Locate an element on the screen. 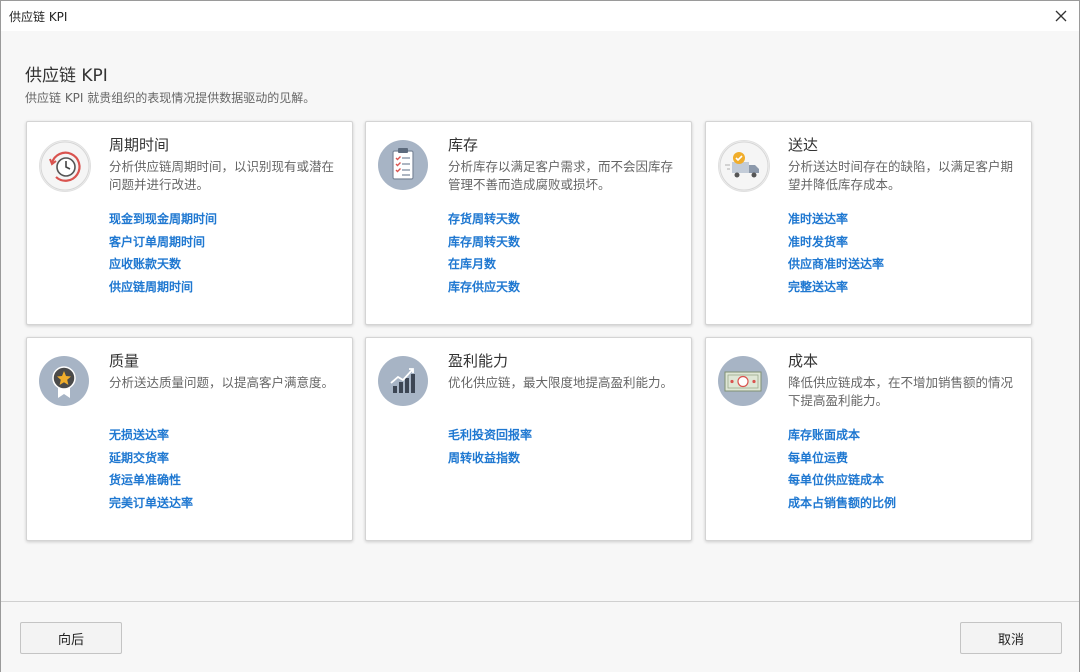 Image resolution: width=1080 pixels, height=672 pixels. kpi-link: 每单位供应链成本 is located at coordinates (842, 480).